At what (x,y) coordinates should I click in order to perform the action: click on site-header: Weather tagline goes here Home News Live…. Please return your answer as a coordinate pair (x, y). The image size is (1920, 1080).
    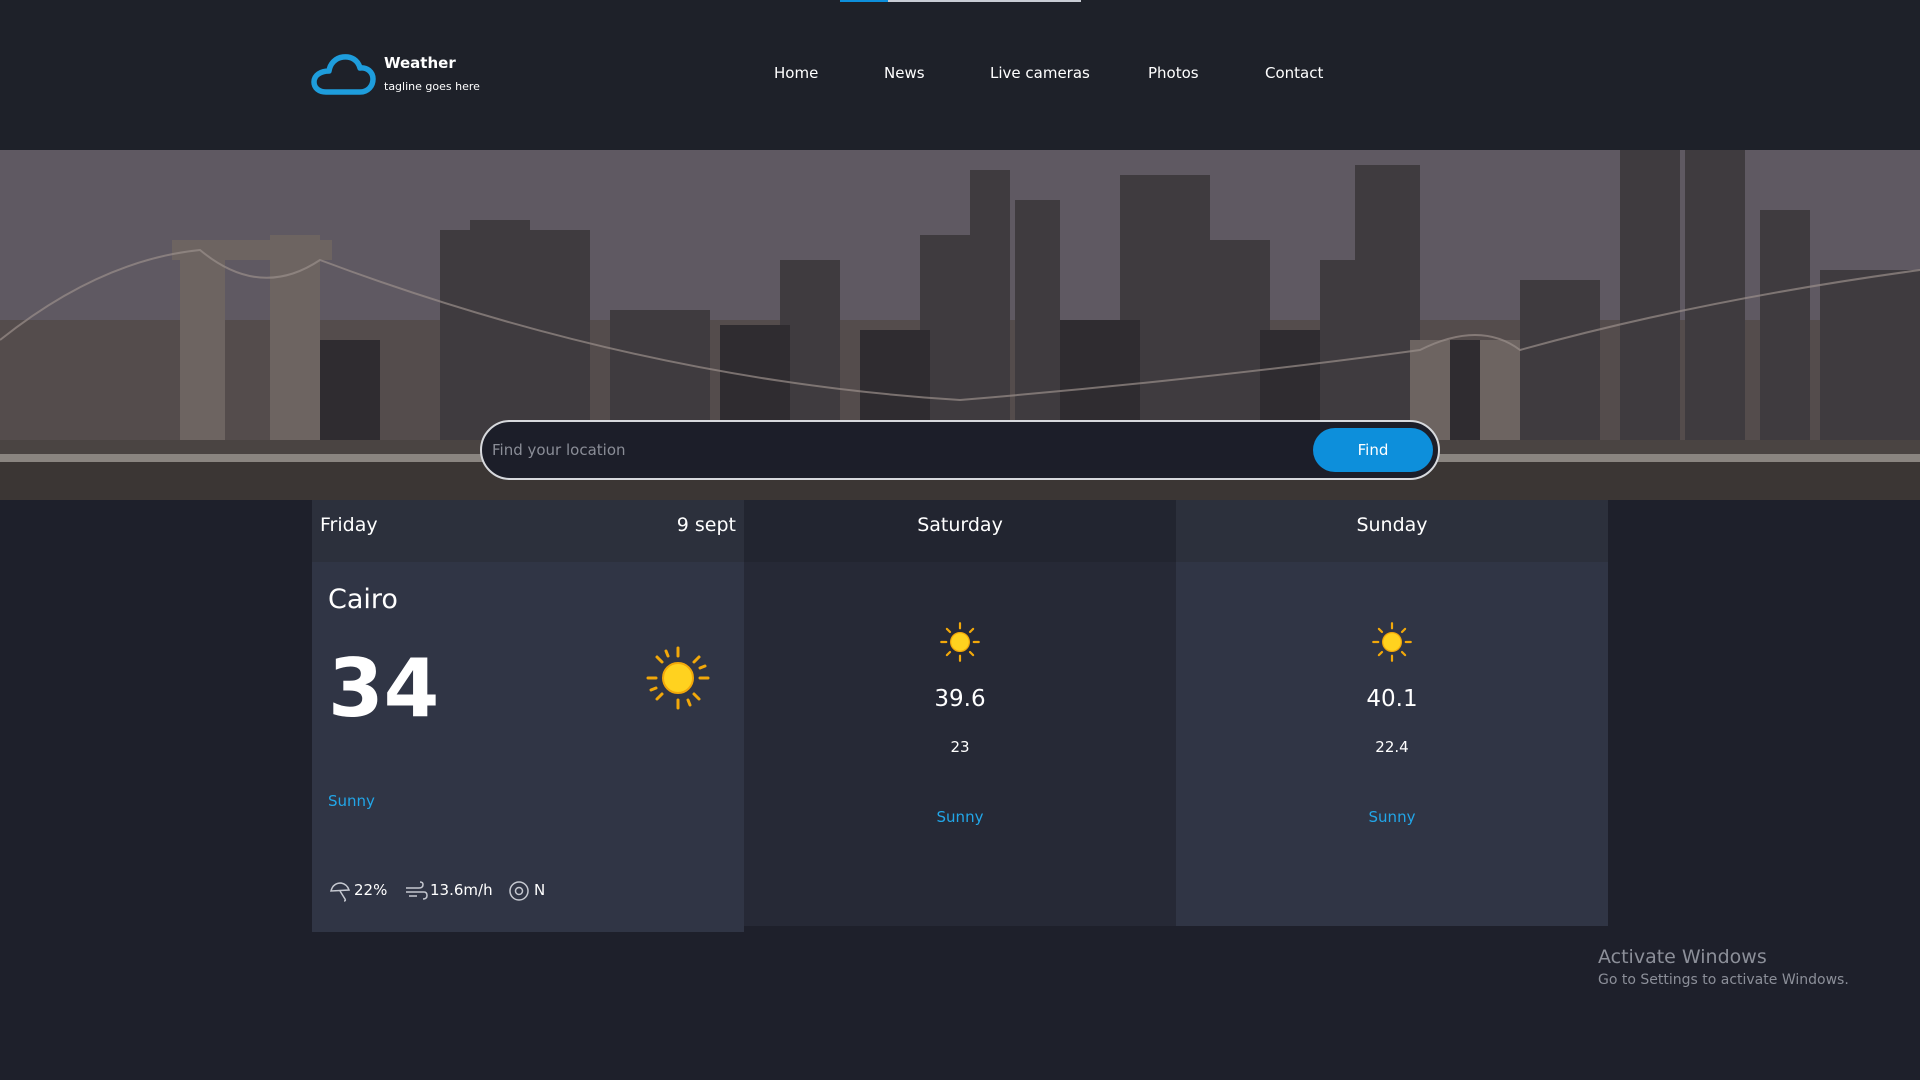
    Looking at the image, I should click on (960, 75).